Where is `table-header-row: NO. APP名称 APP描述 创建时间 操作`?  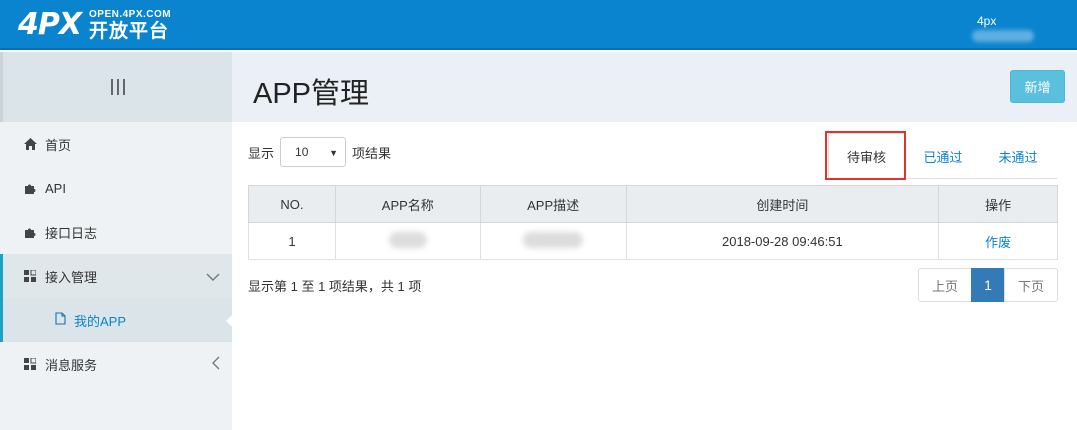 table-header-row: NO. APP名称 APP描述 创建时间 操作 is located at coordinates (653, 204).